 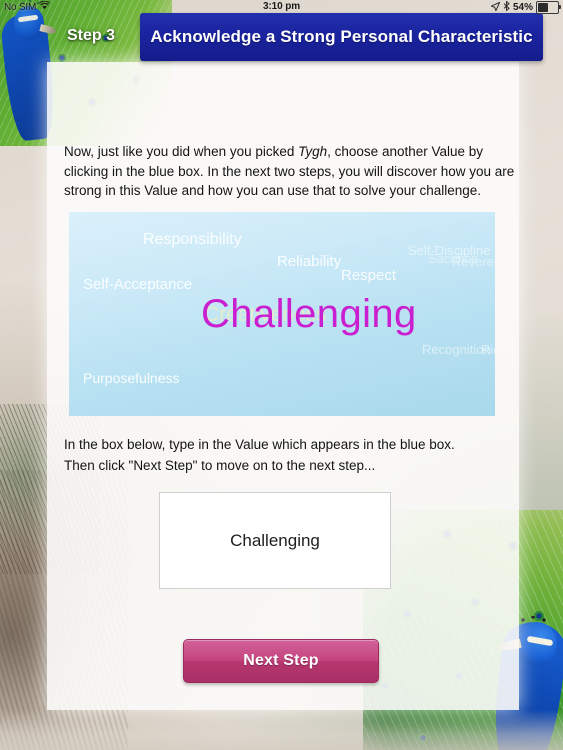 What do you see at coordinates (192, 240) in the screenshot?
I see `wordcloud-word: Responsibility` at bounding box center [192, 240].